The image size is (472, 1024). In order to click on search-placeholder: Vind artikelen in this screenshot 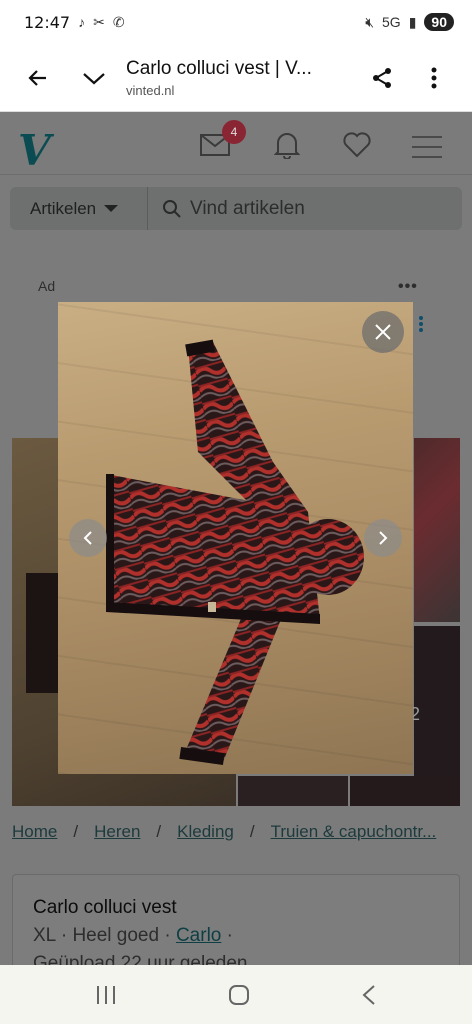, I will do `click(247, 208)`.